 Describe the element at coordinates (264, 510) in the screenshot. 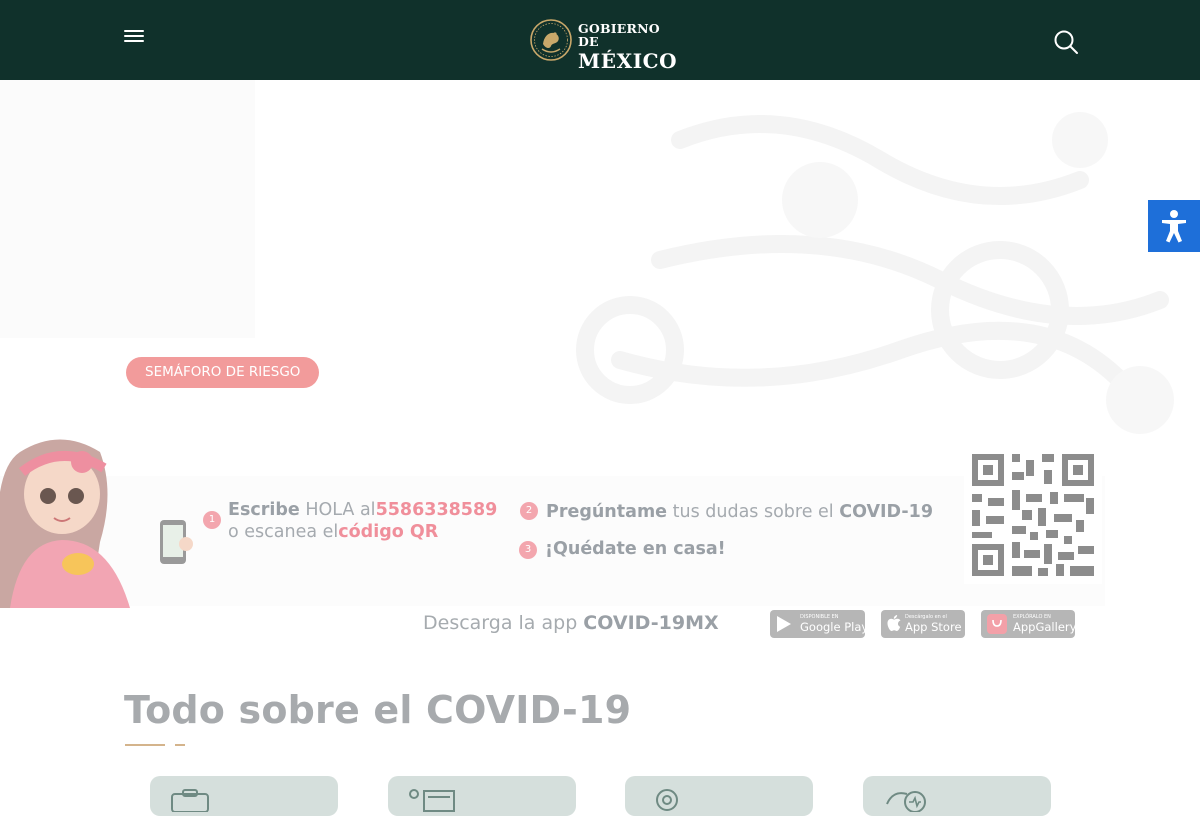

I see `step-1-bold: Escribe` at that location.